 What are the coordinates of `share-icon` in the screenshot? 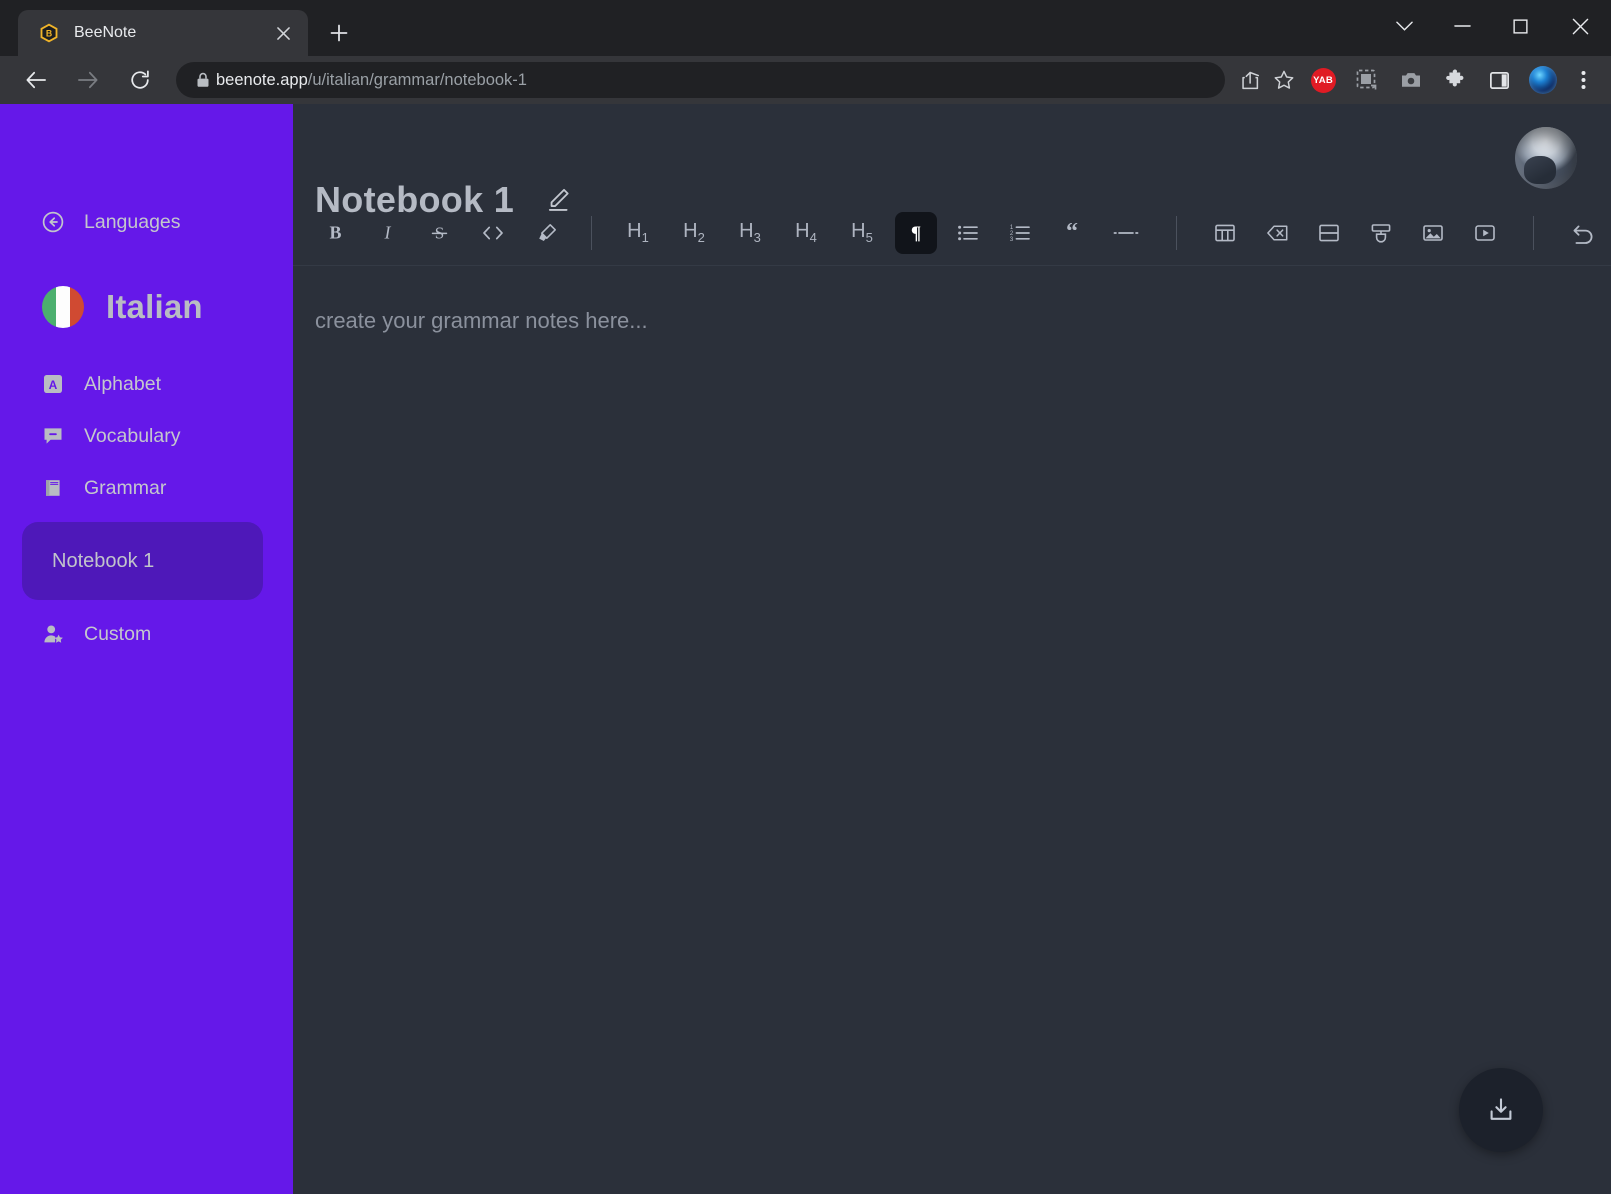 It's located at (1250, 80).